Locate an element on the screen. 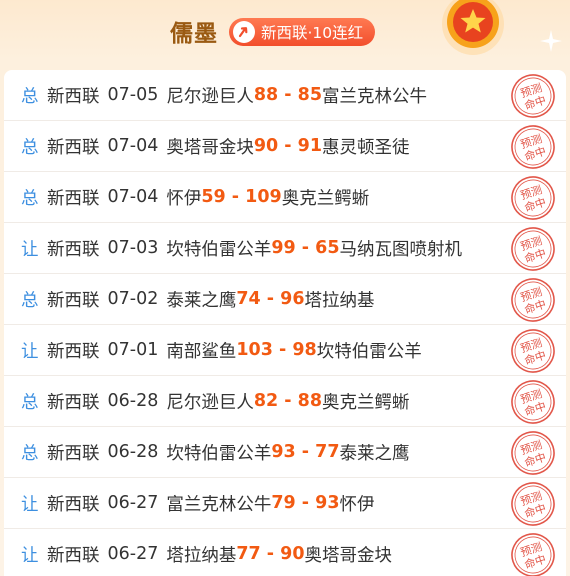  list-item: 总 新西联 07-05 尼尔逊巨人 88 - 85 富兰克林公牛 预测 命中 is located at coordinates (285, 95).